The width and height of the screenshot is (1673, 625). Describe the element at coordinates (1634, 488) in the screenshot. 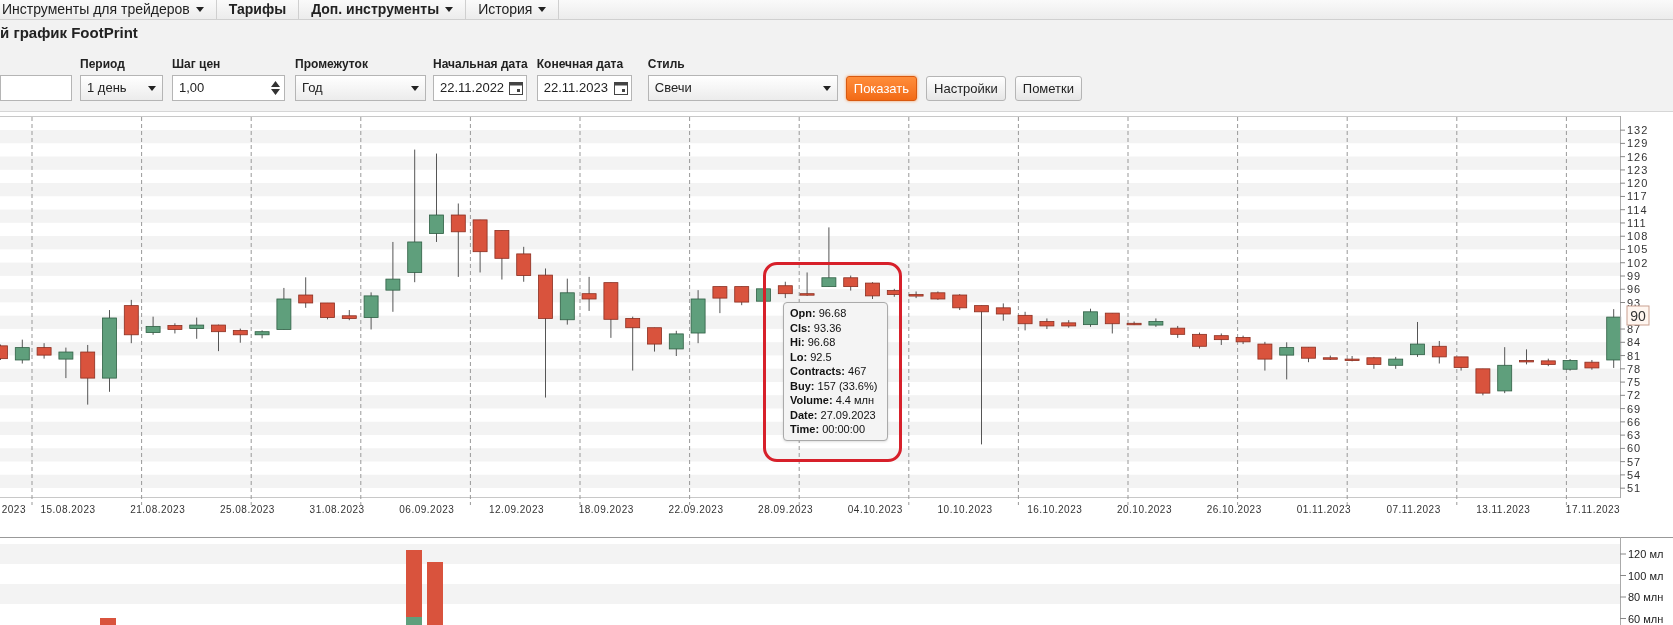

I see `axis-label: 51` at that location.